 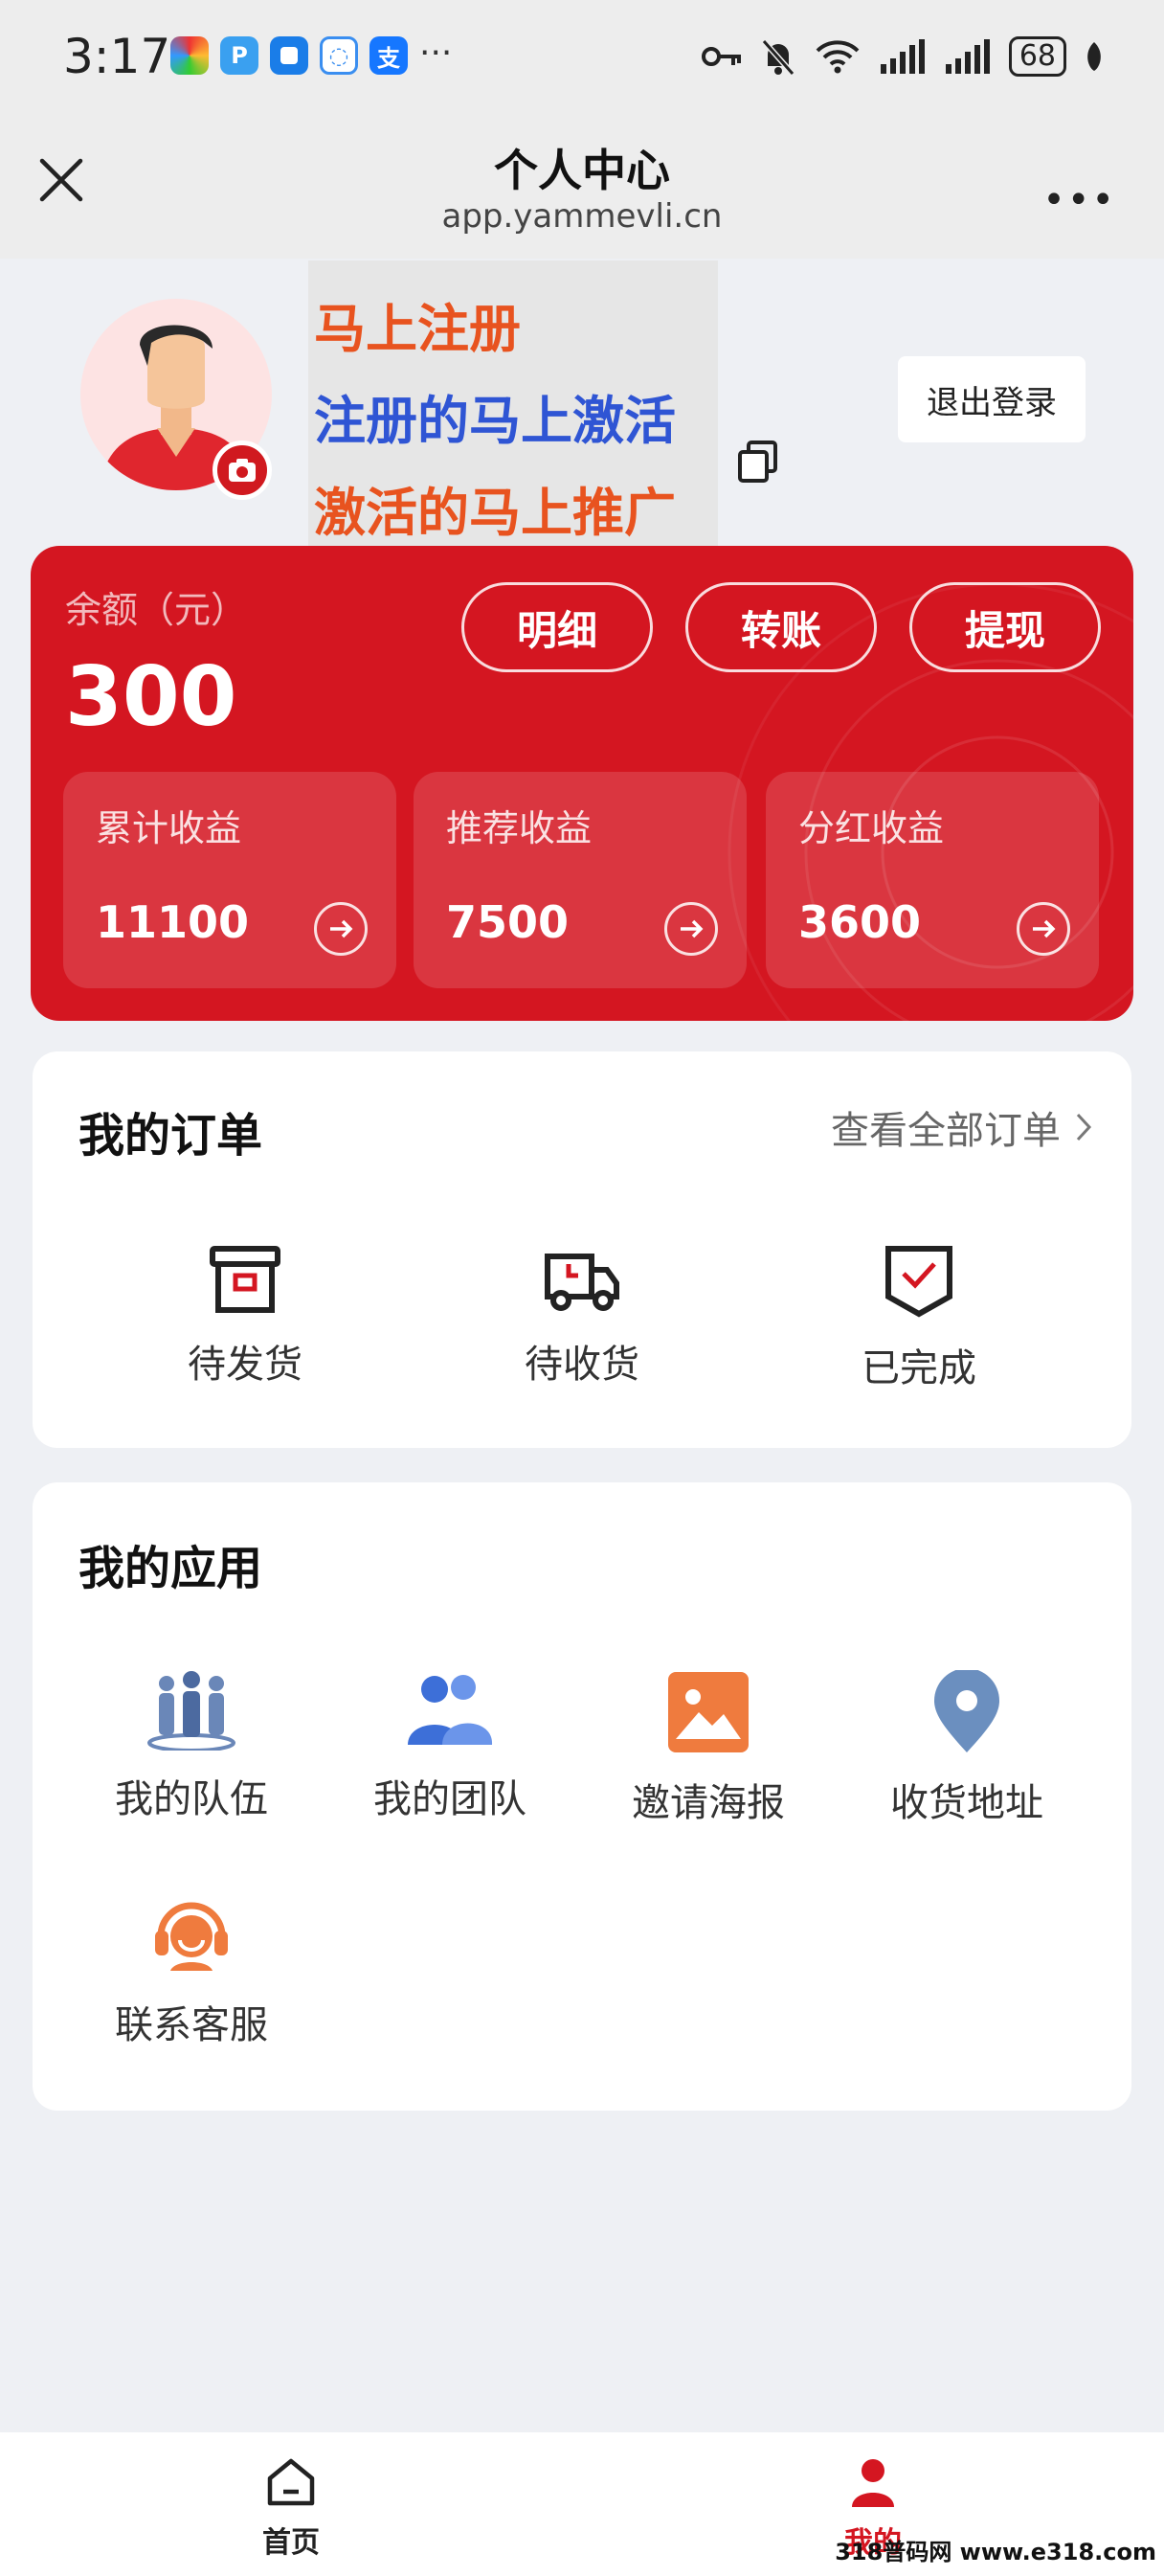 What do you see at coordinates (967, 1803) in the screenshot?
I see `app-label: 收货地址` at bounding box center [967, 1803].